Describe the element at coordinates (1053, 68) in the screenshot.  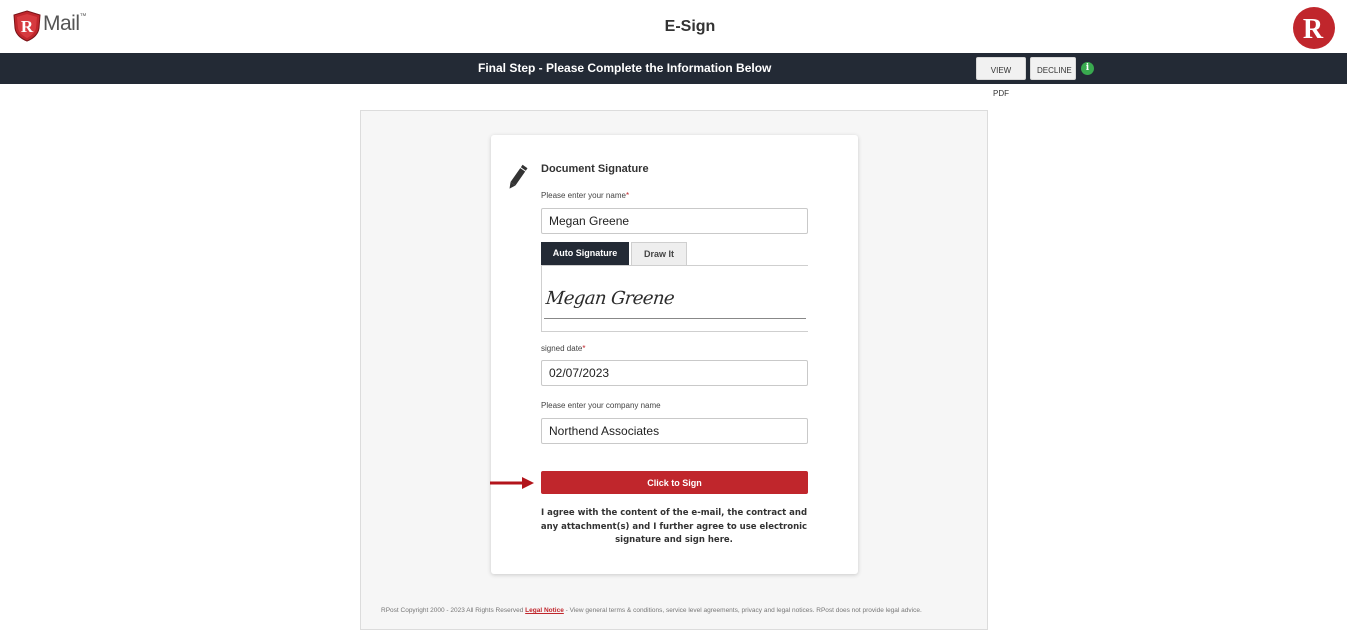
I see `decline-button: DECLINE` at that location.